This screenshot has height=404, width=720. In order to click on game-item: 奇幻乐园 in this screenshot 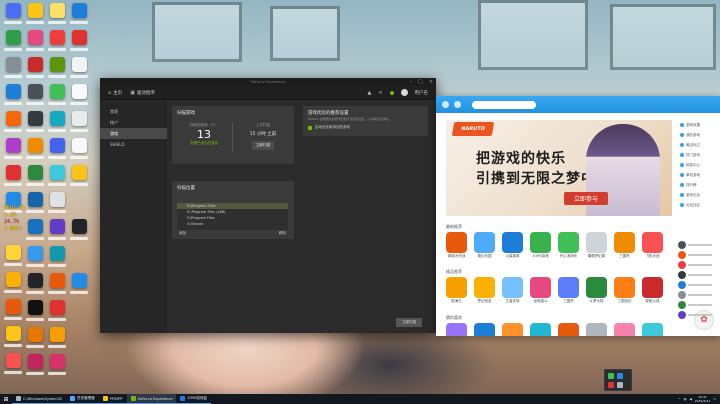, I will do `click(484, 245)`.